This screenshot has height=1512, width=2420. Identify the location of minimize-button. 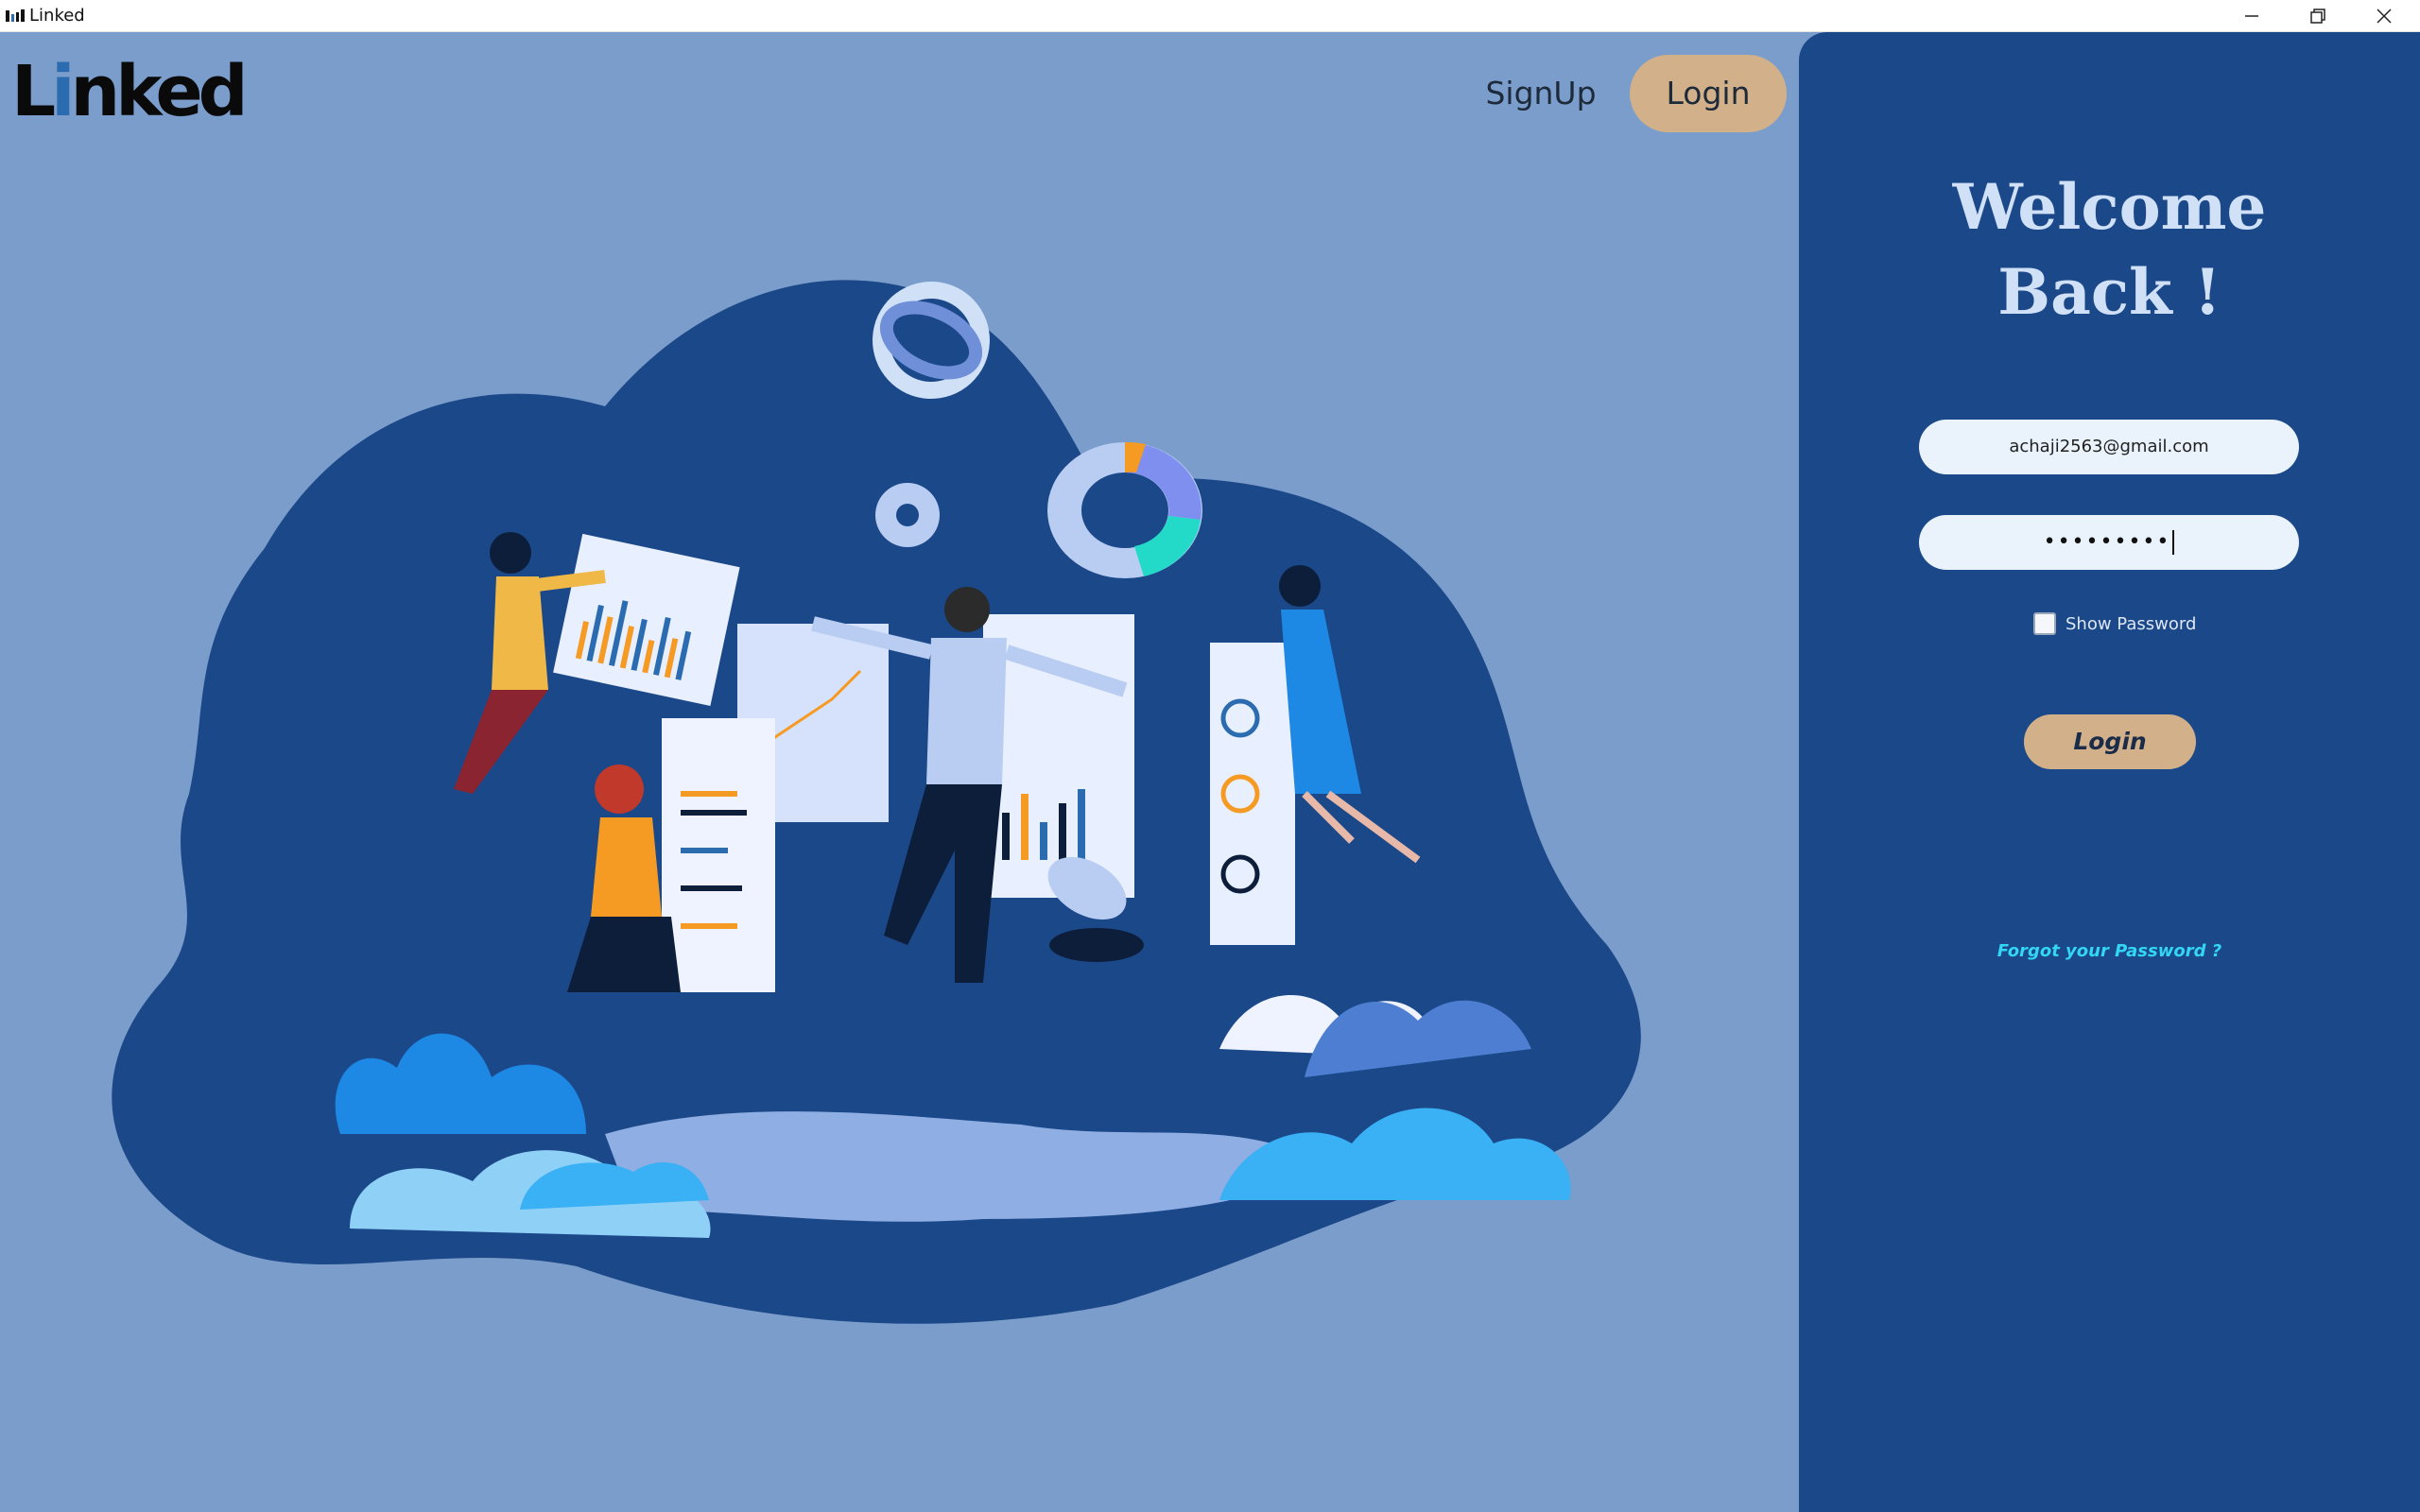
(2252, 16).